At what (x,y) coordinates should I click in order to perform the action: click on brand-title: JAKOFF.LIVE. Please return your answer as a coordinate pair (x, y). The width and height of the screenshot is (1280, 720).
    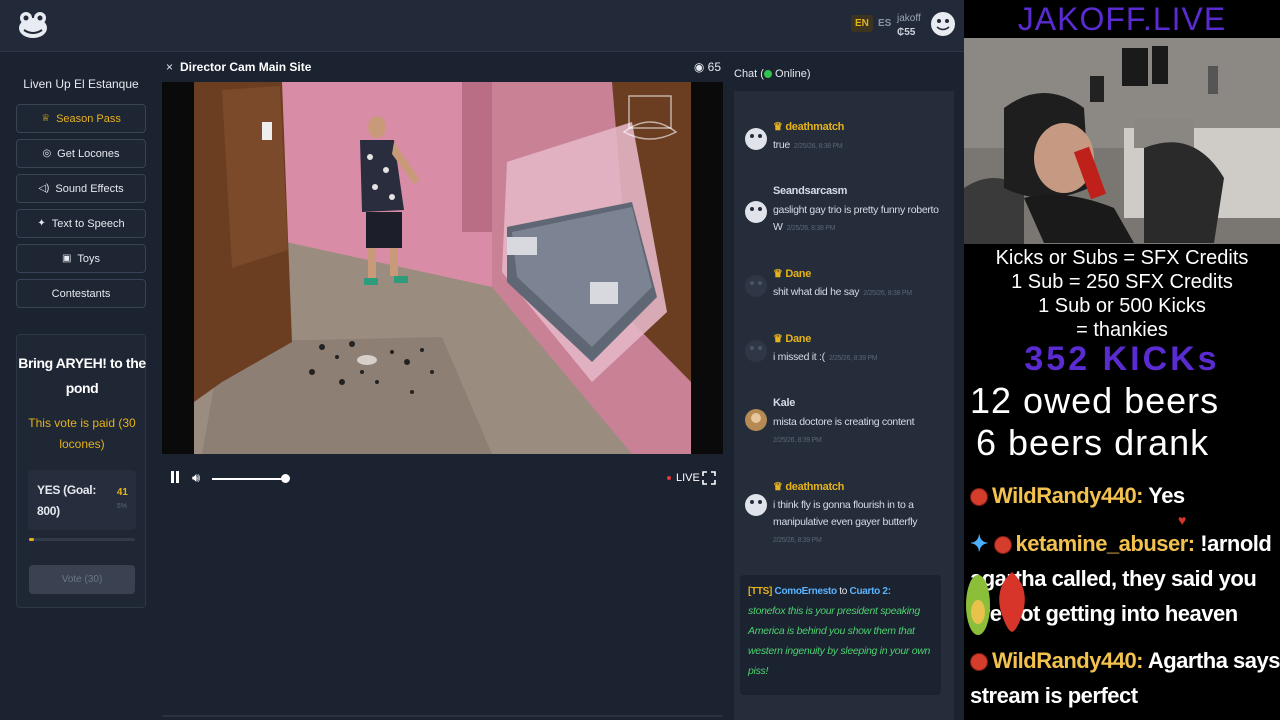
    Looking at the image, I should click on (1122, 19).